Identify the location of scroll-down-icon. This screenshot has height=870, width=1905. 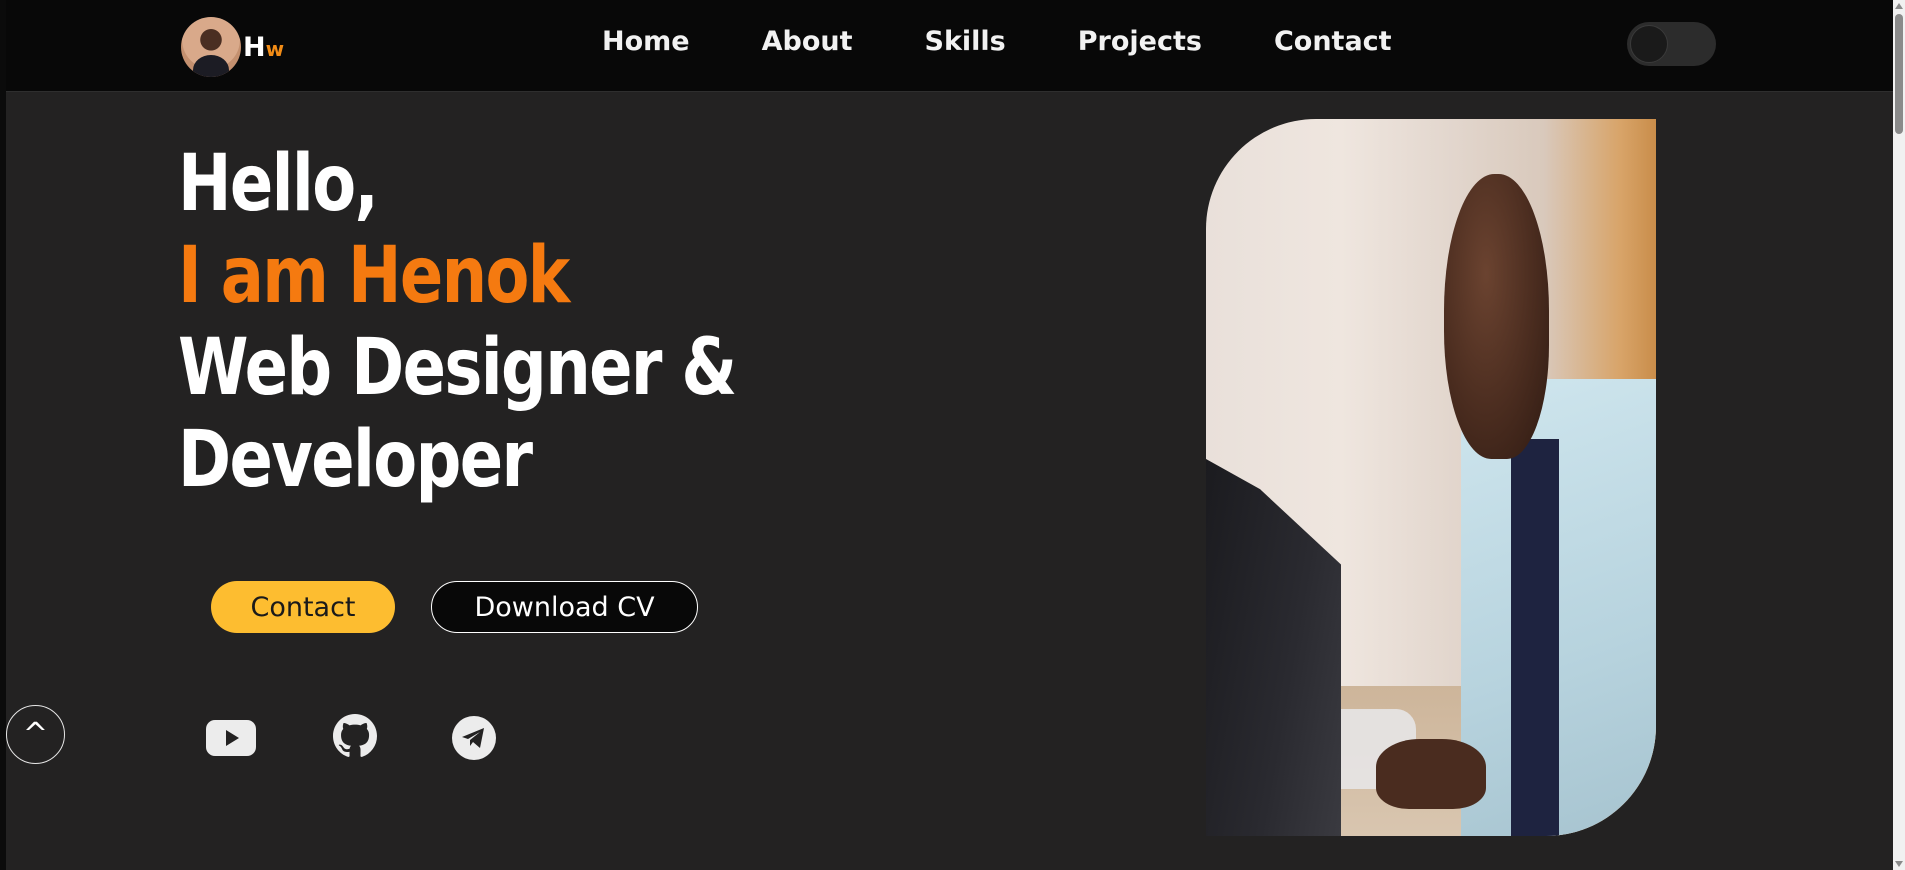
(1899, 864).